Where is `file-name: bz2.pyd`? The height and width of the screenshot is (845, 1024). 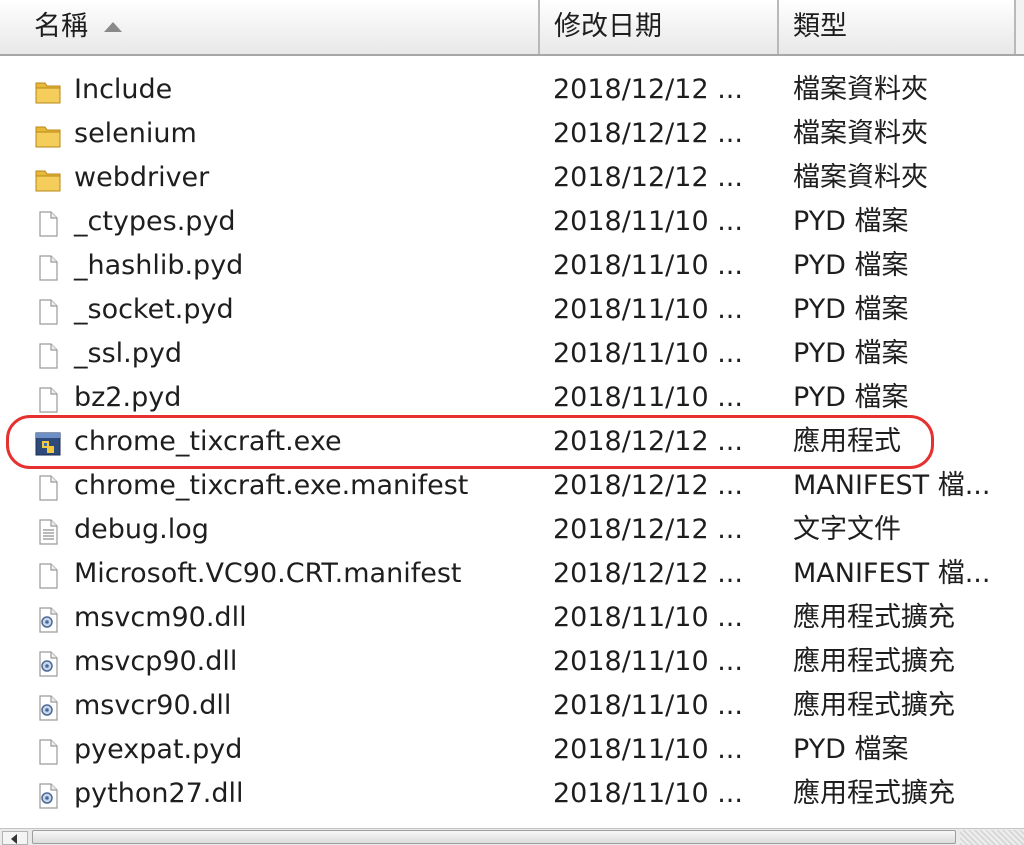
file-name: bz2.pyd is located at coordinates (128, 397).